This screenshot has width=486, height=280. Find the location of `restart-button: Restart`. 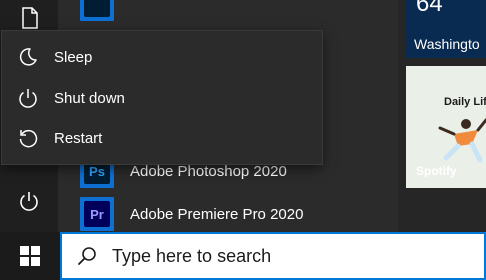

restart-button: Restart is located at coordinates (162, 138).